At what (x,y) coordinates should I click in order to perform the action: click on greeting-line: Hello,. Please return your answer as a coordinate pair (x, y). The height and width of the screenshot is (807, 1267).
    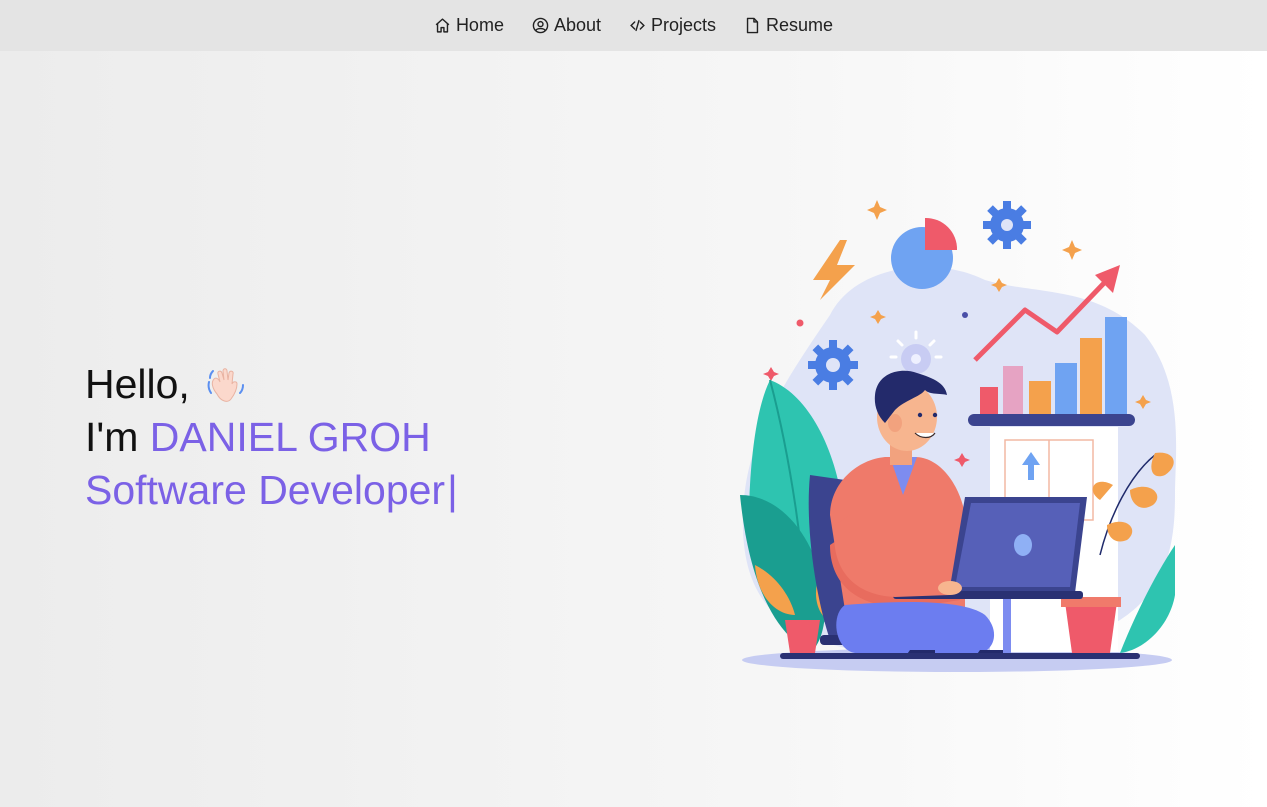
    Looking at the image, I should click on (271, 384).